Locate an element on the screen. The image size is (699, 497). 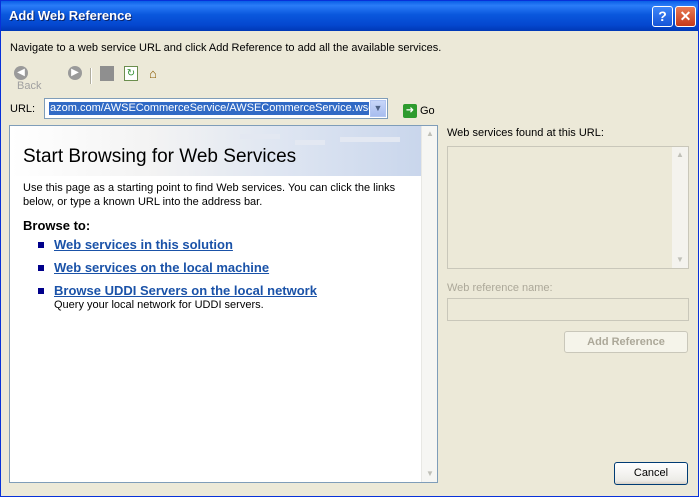
forward-button: ▶ is located at coordinates (75, 76).